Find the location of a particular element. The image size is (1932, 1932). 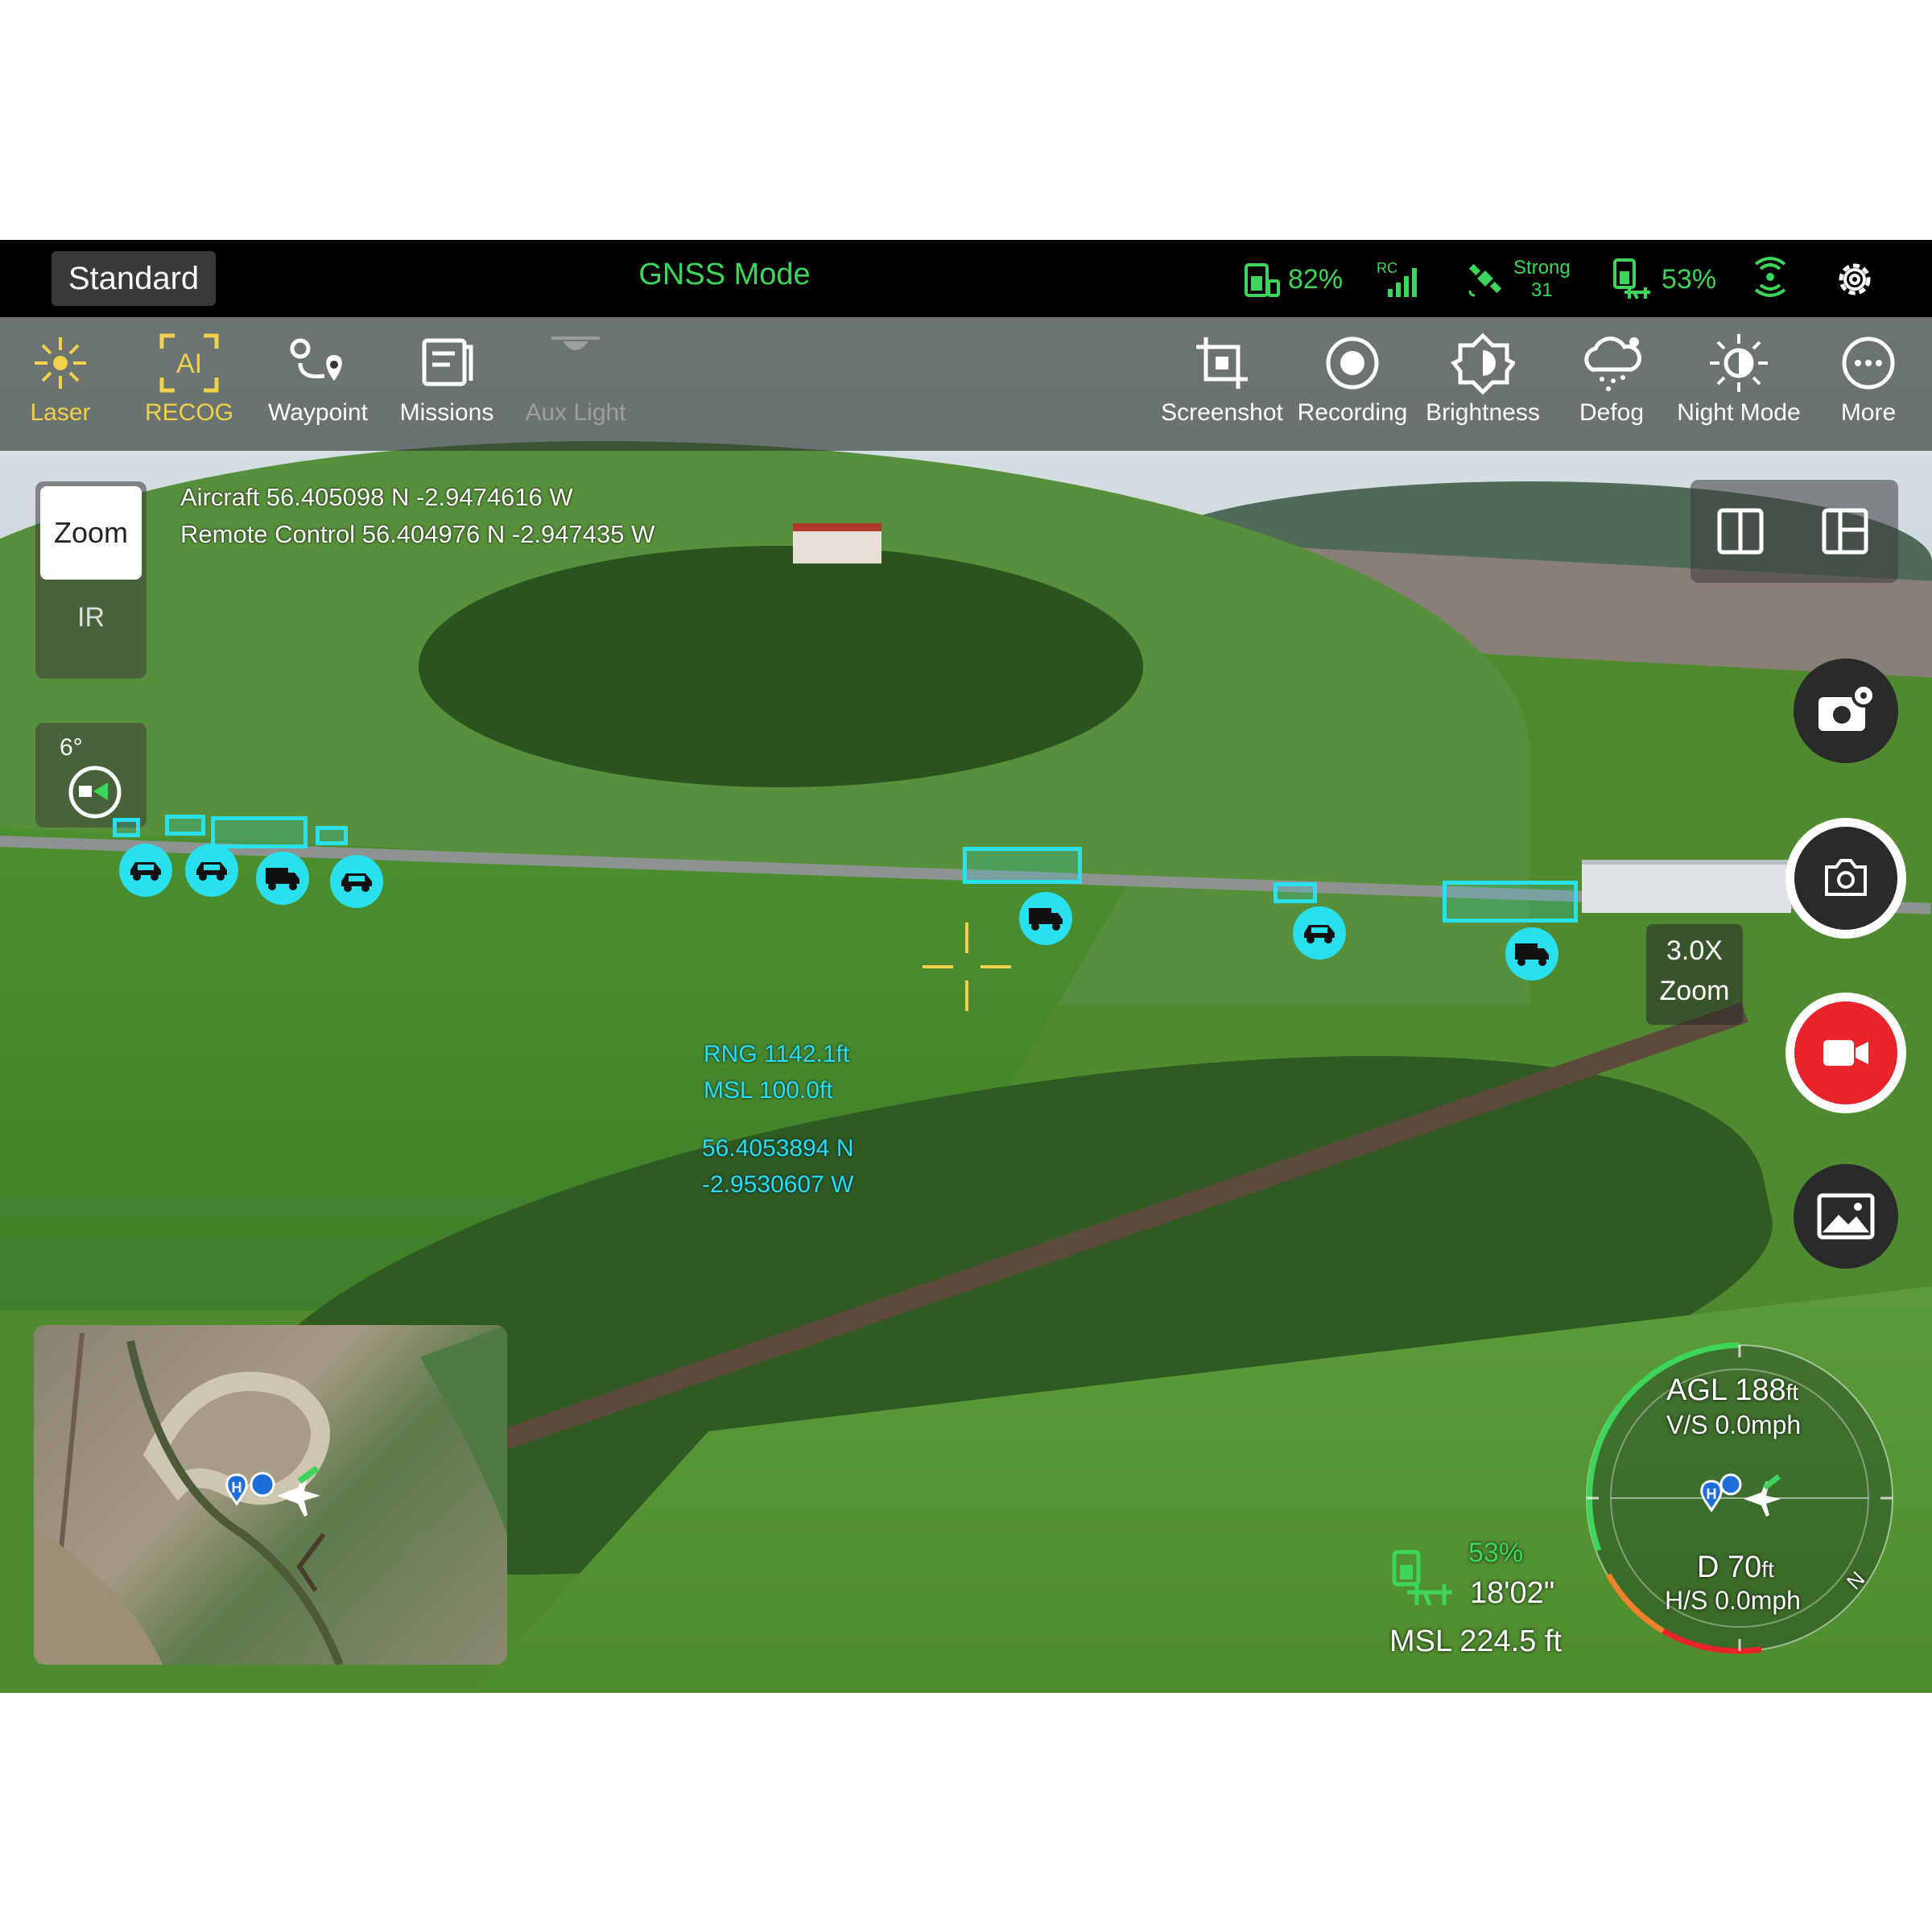

more-label: More is located at coordinates (1868, 412).